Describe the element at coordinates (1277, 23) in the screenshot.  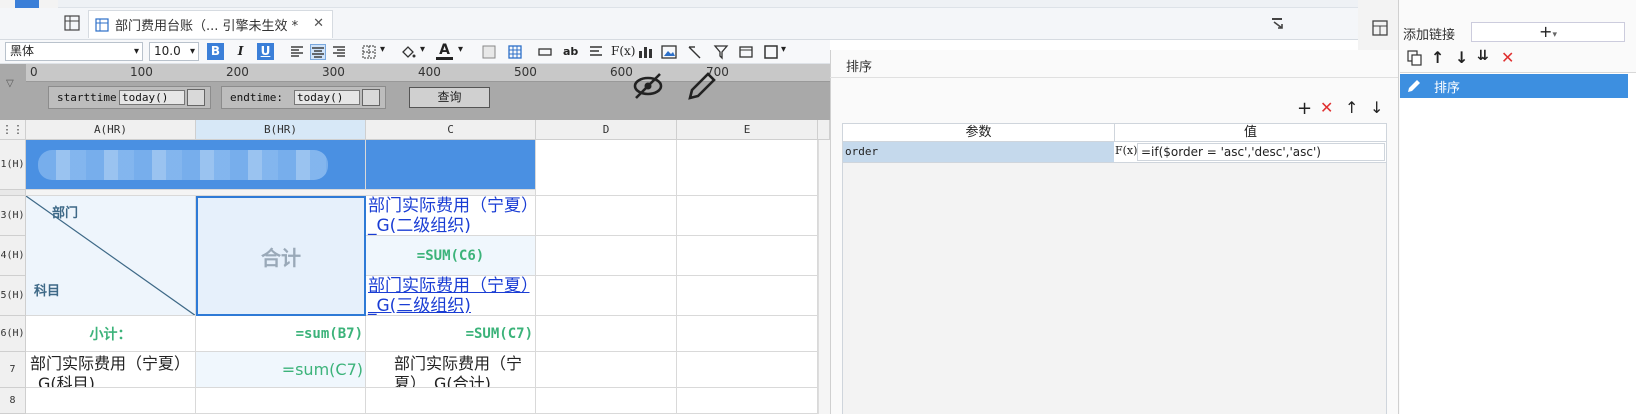
I see `collapse-toolbar-icon` at that location.